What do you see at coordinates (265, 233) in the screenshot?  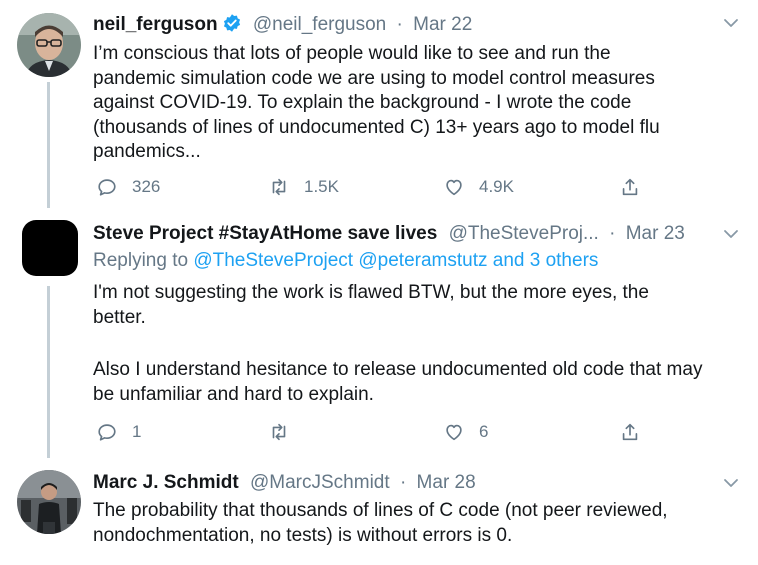 I see `author-name: Steve Project #StayAtHome save lives` at bounding box center [265, 233].